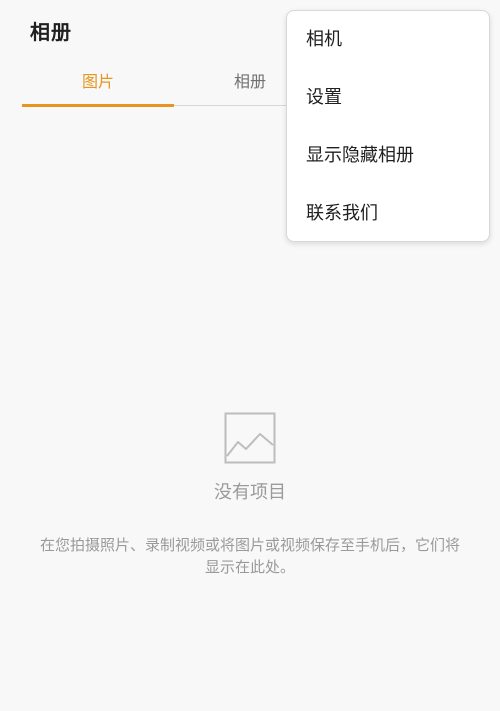 The width and height of the screenshot is (500, 711). I want to click on empty-description: 在您拍摄照片、录制视频或将图片或视频保存至手机后，它们将显示在此处。, so click(249, 556).